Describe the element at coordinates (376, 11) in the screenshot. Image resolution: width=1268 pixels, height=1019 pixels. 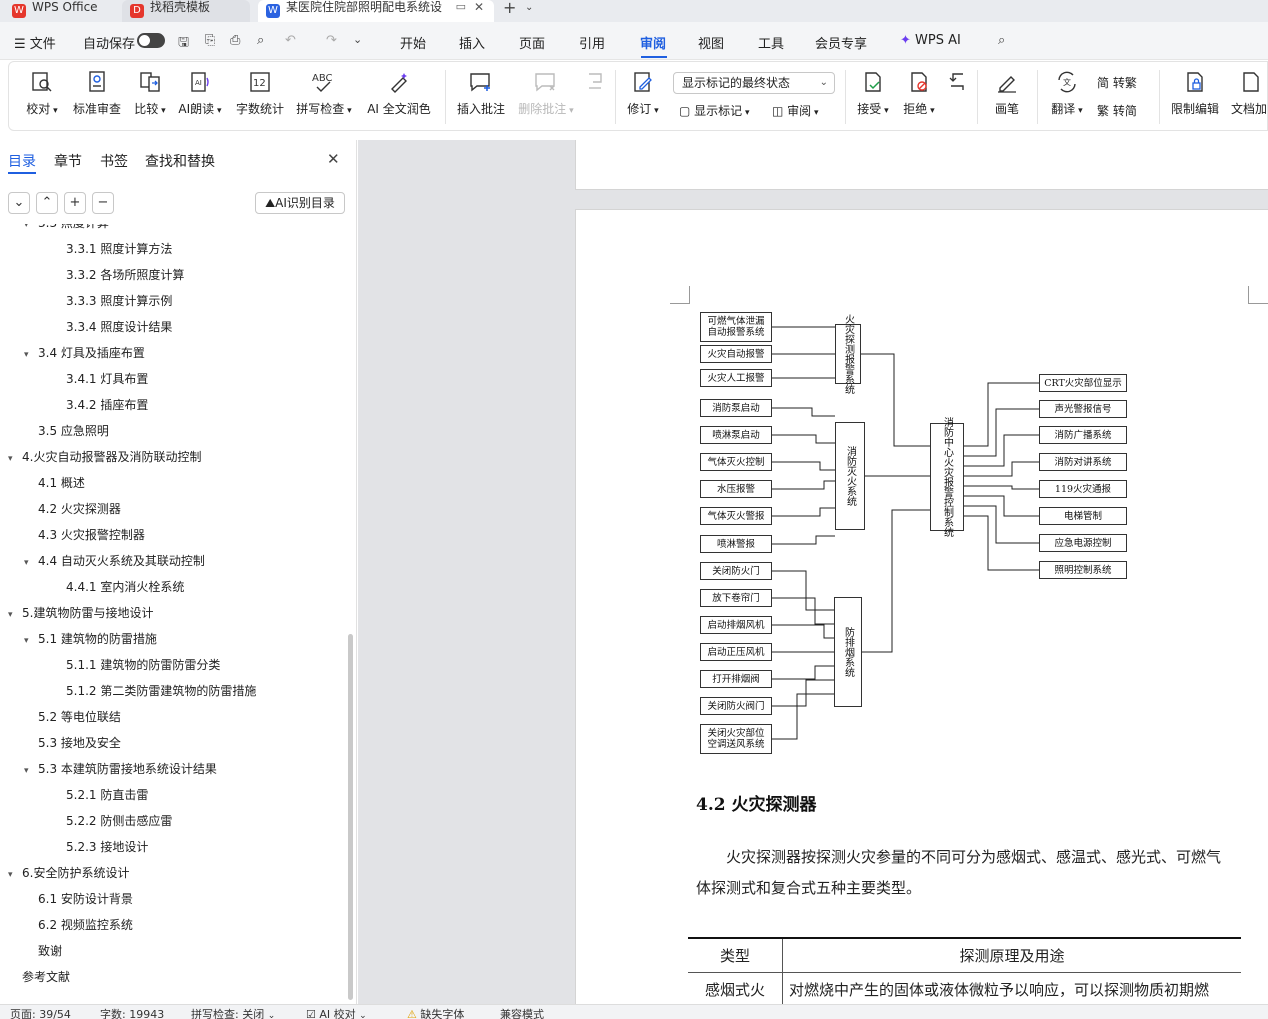
I see `tab-document: W 某医院住院部照明配电系统设 ▭ ✕` at that location.